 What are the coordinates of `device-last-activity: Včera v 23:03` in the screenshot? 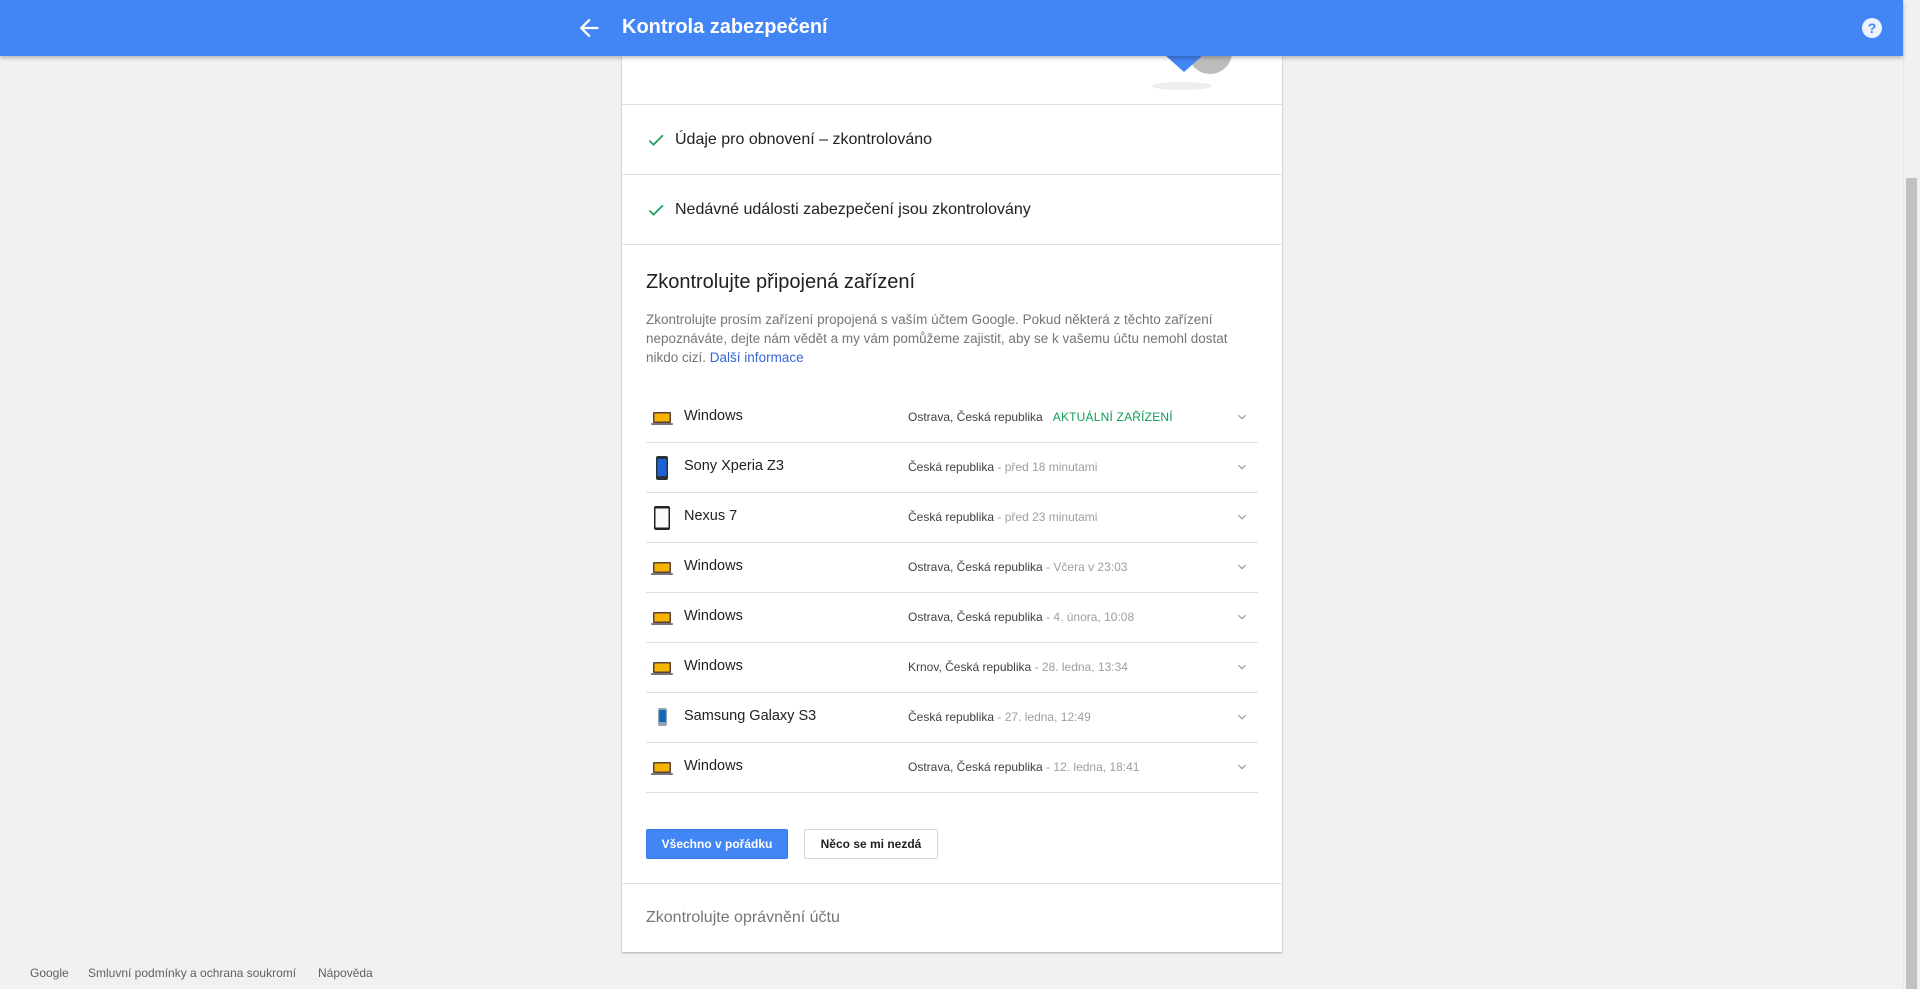 It's located at (1090, 567).